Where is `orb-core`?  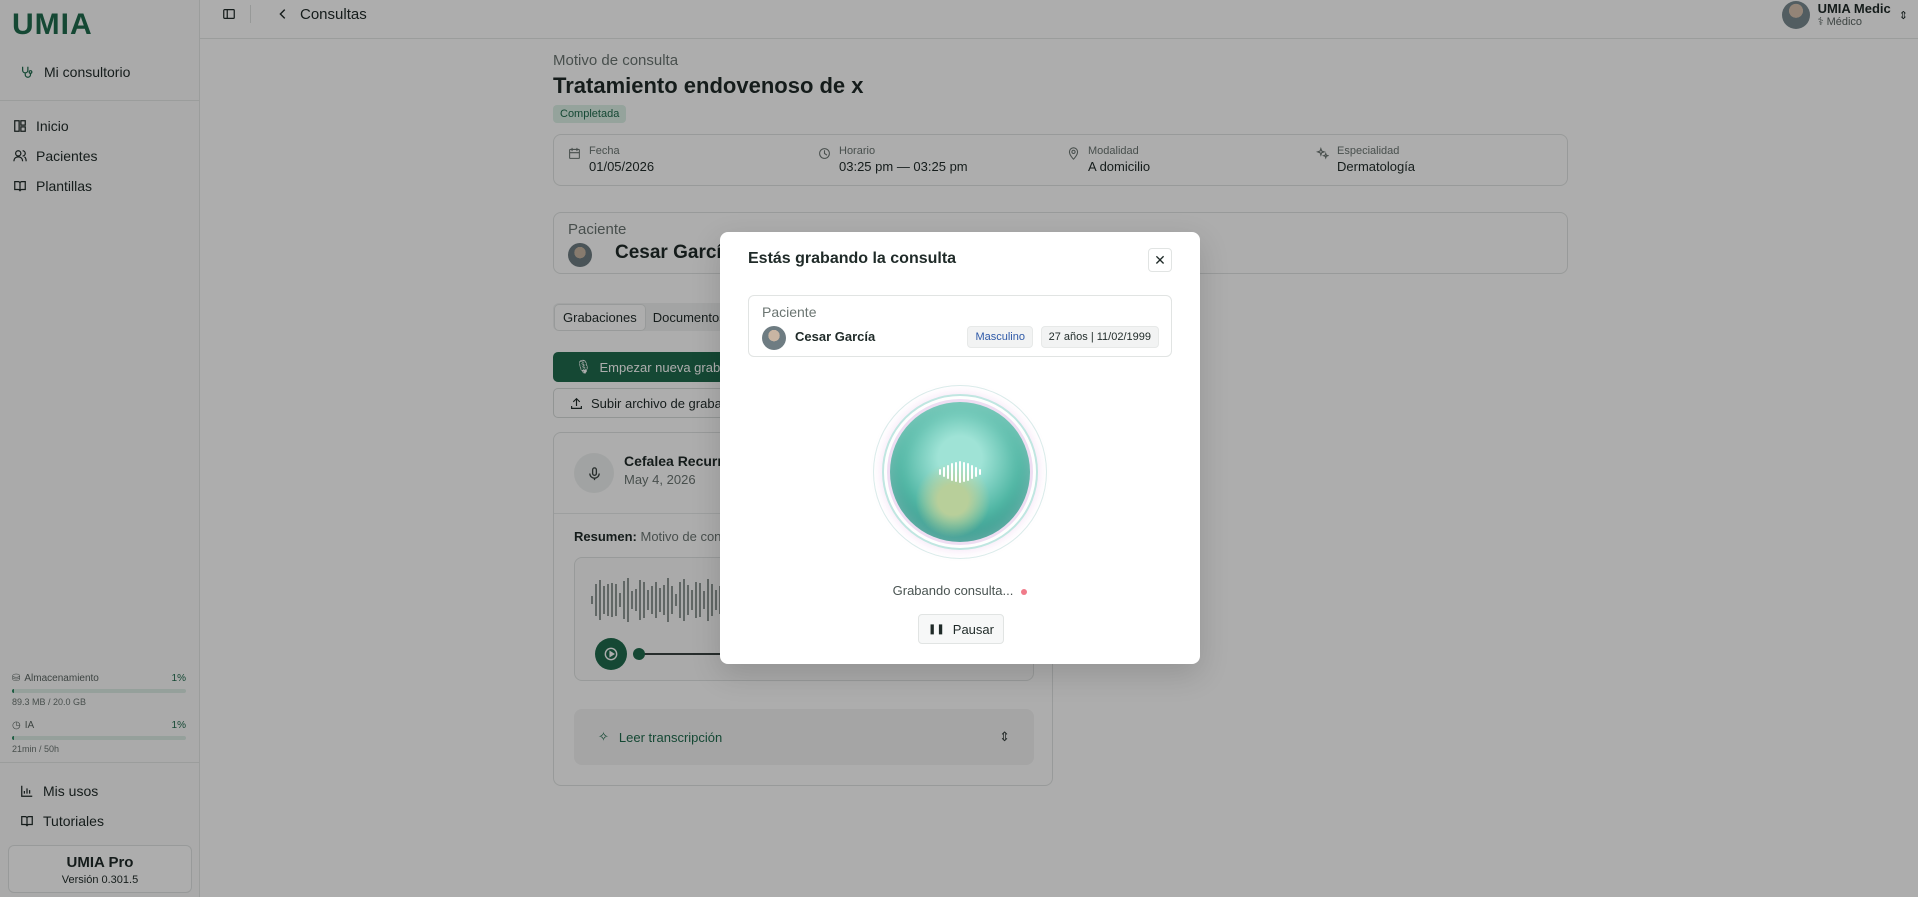 orb-core is located at coordinates (960, 472).